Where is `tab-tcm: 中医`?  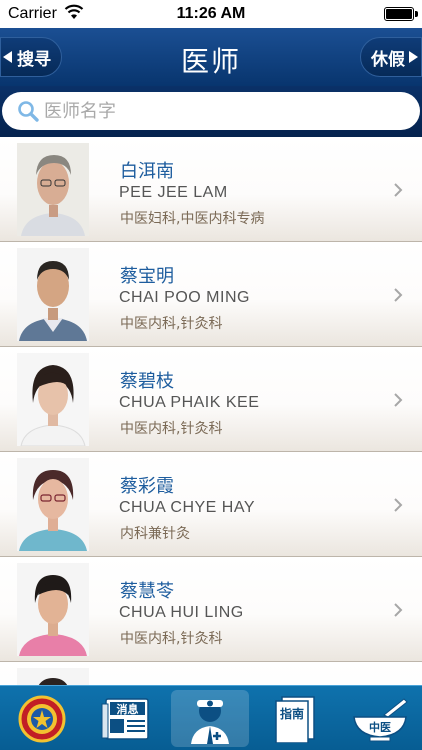
tab-tcm: 中医 is located at coordinates (380, 718).